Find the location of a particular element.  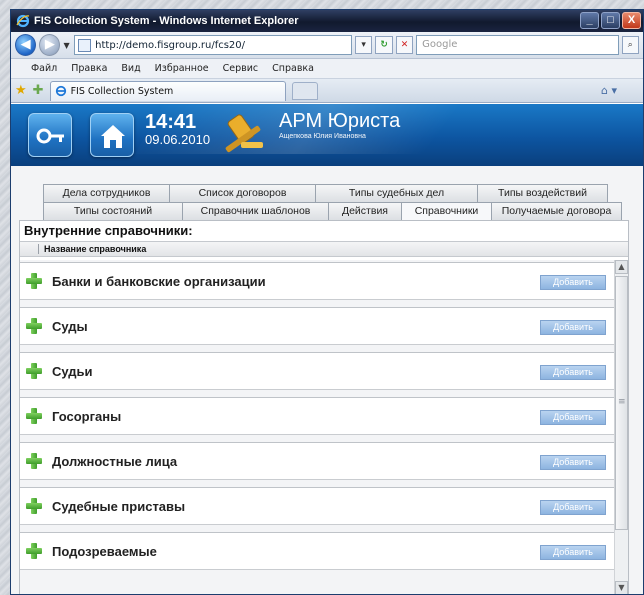

url-field: http://demo.fisgroup.ru/fcs20/ is located at coordinates (213, 45).